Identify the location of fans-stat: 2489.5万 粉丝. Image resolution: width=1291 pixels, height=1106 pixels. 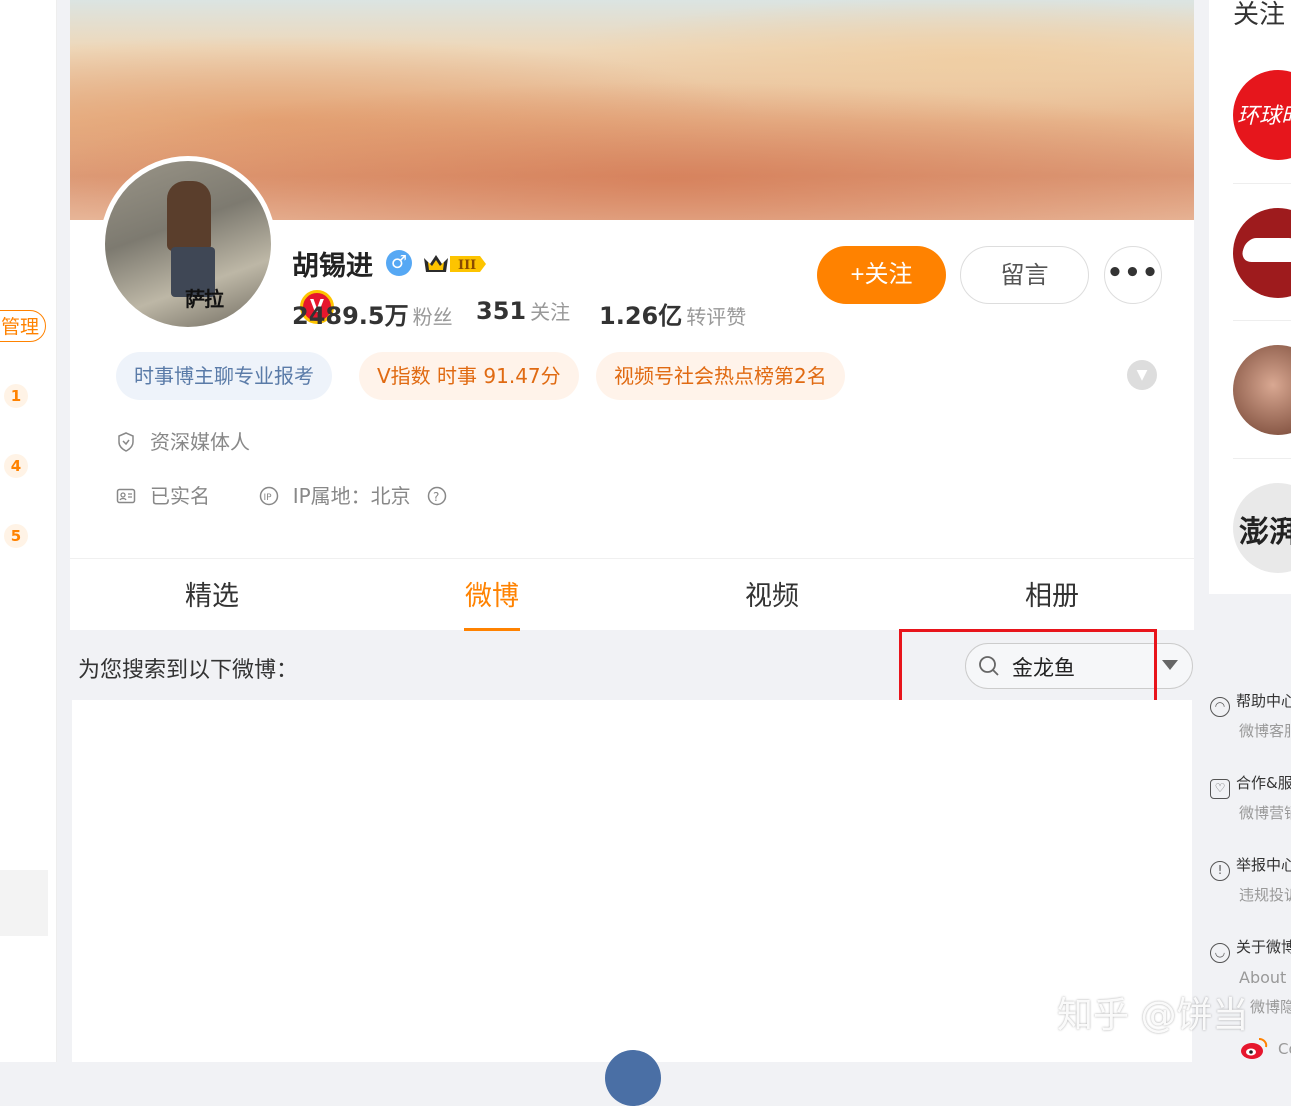
(372, 313).